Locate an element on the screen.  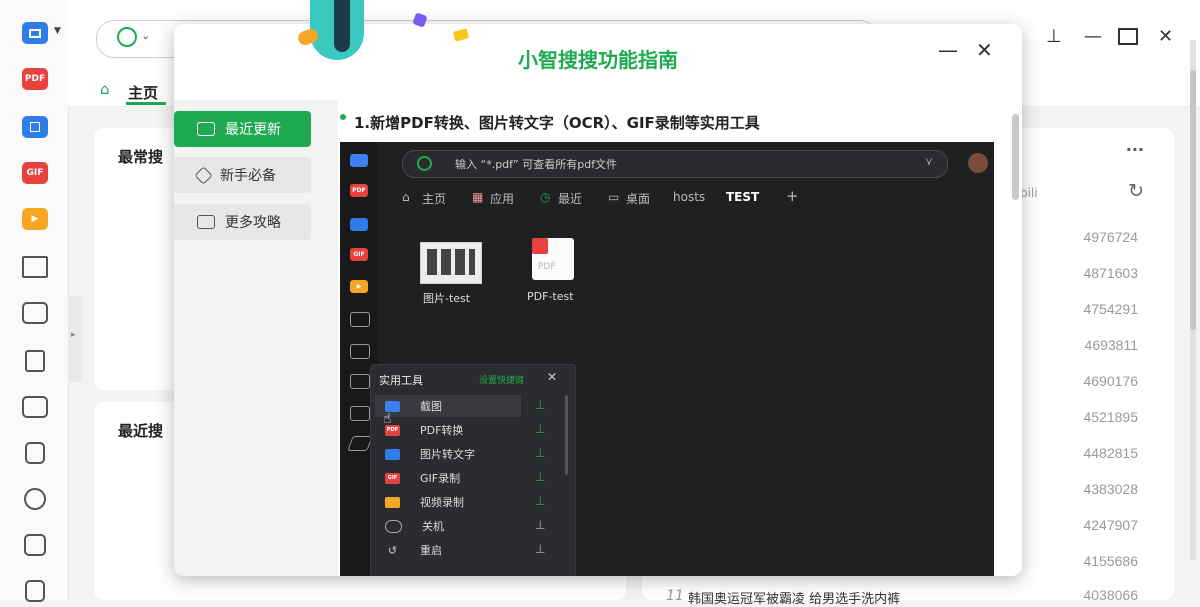
tool-item: 图片转文字 is located at coordinates (448, 454).